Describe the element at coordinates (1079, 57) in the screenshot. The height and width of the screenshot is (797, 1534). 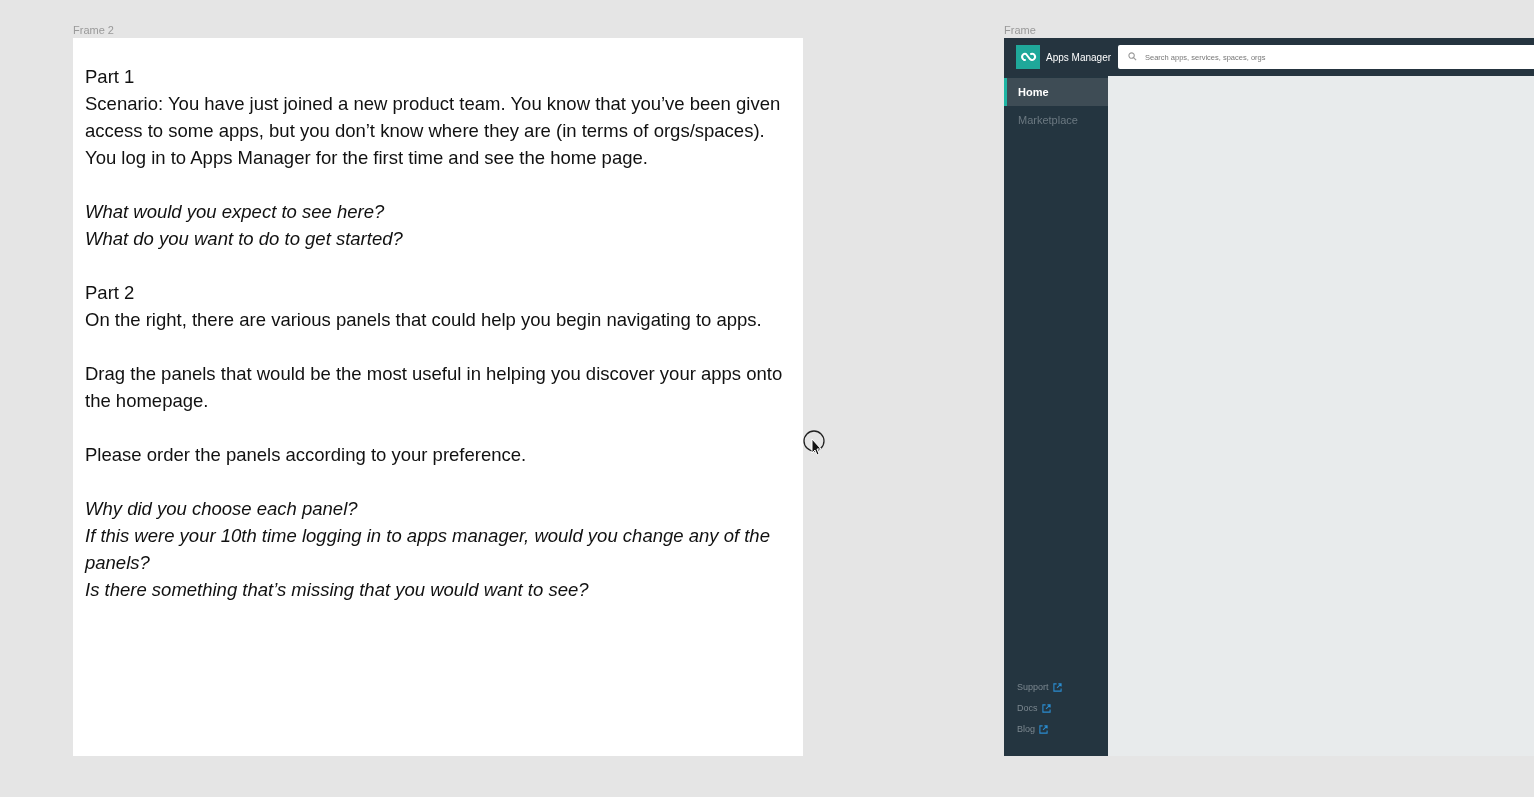
I see `app-title: Apps Manager` at that location.